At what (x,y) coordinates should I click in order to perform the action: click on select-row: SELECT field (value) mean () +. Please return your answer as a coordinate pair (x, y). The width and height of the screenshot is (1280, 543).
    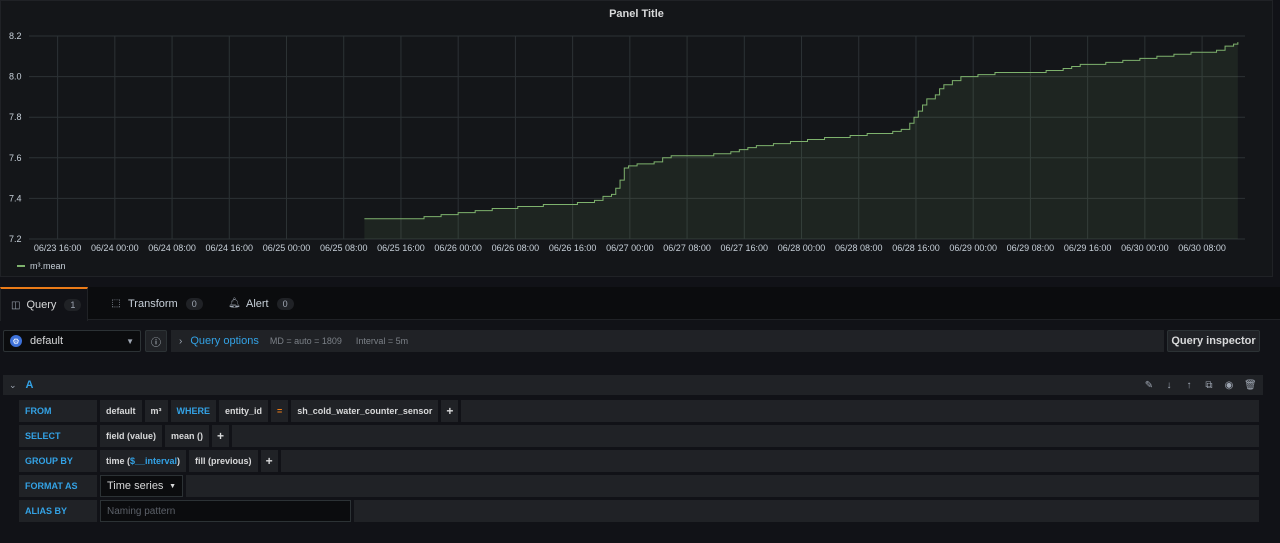
    Looking at the image, I should click on (639, 436).